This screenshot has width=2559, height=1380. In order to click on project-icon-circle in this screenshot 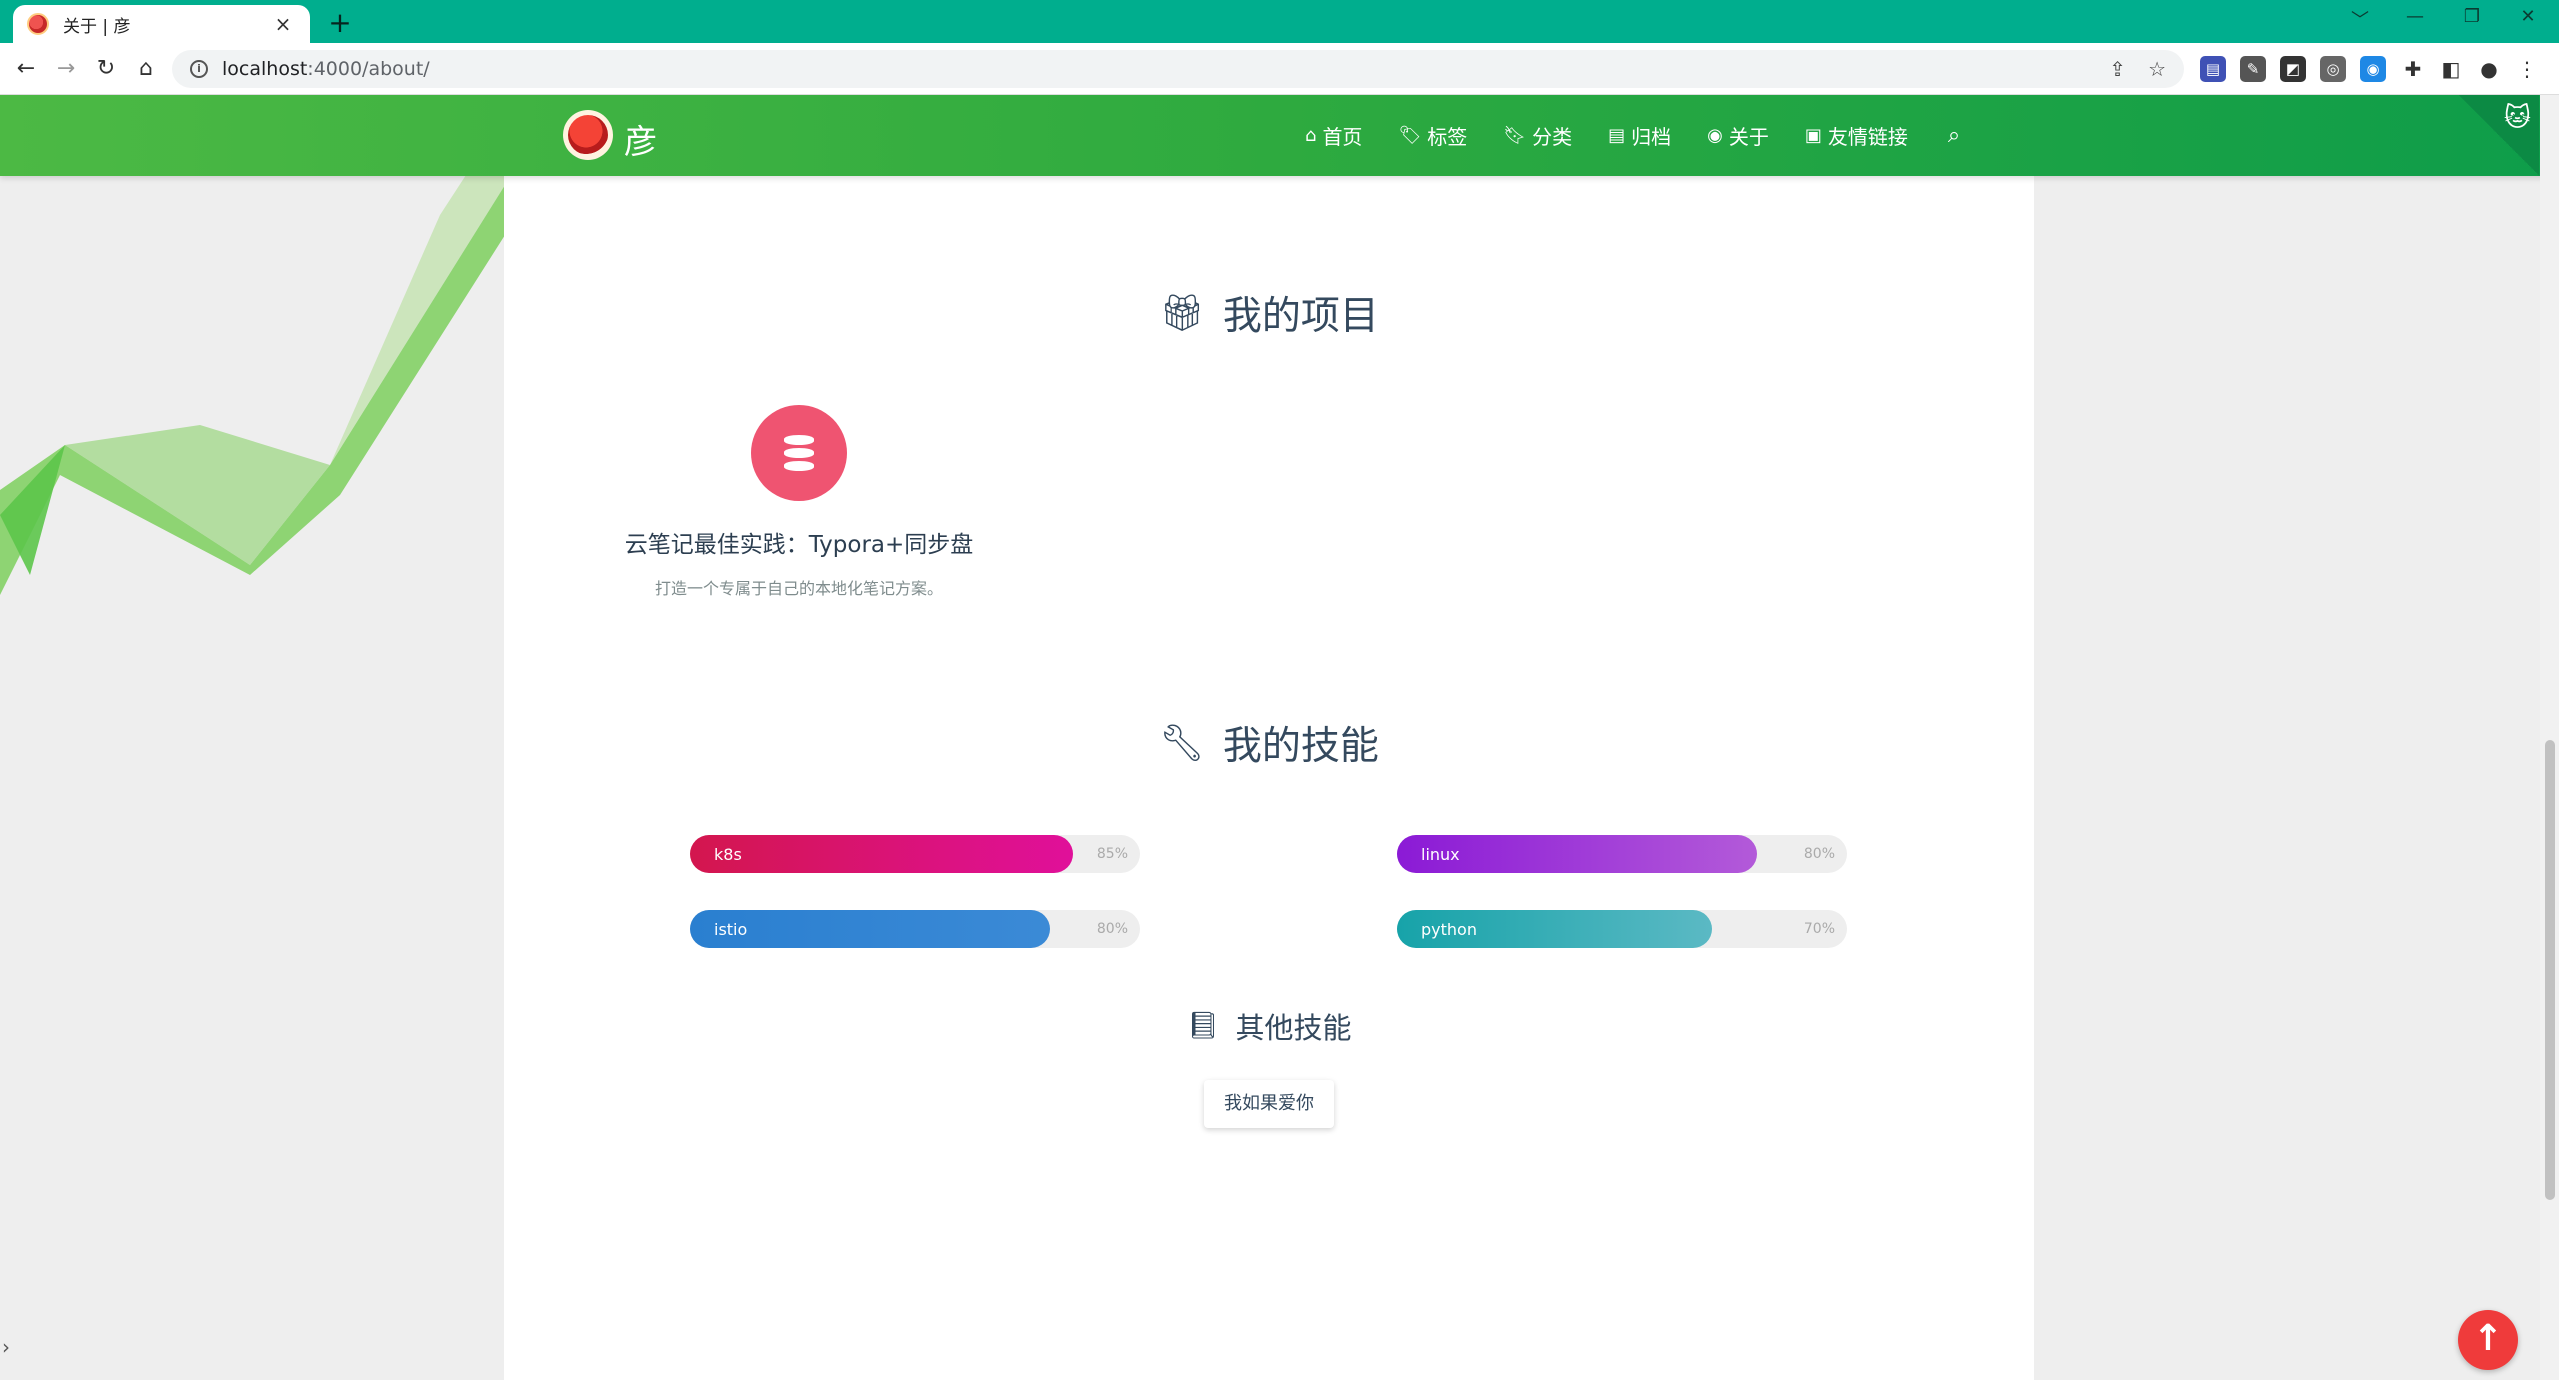, I will do `click(799, 453)`.